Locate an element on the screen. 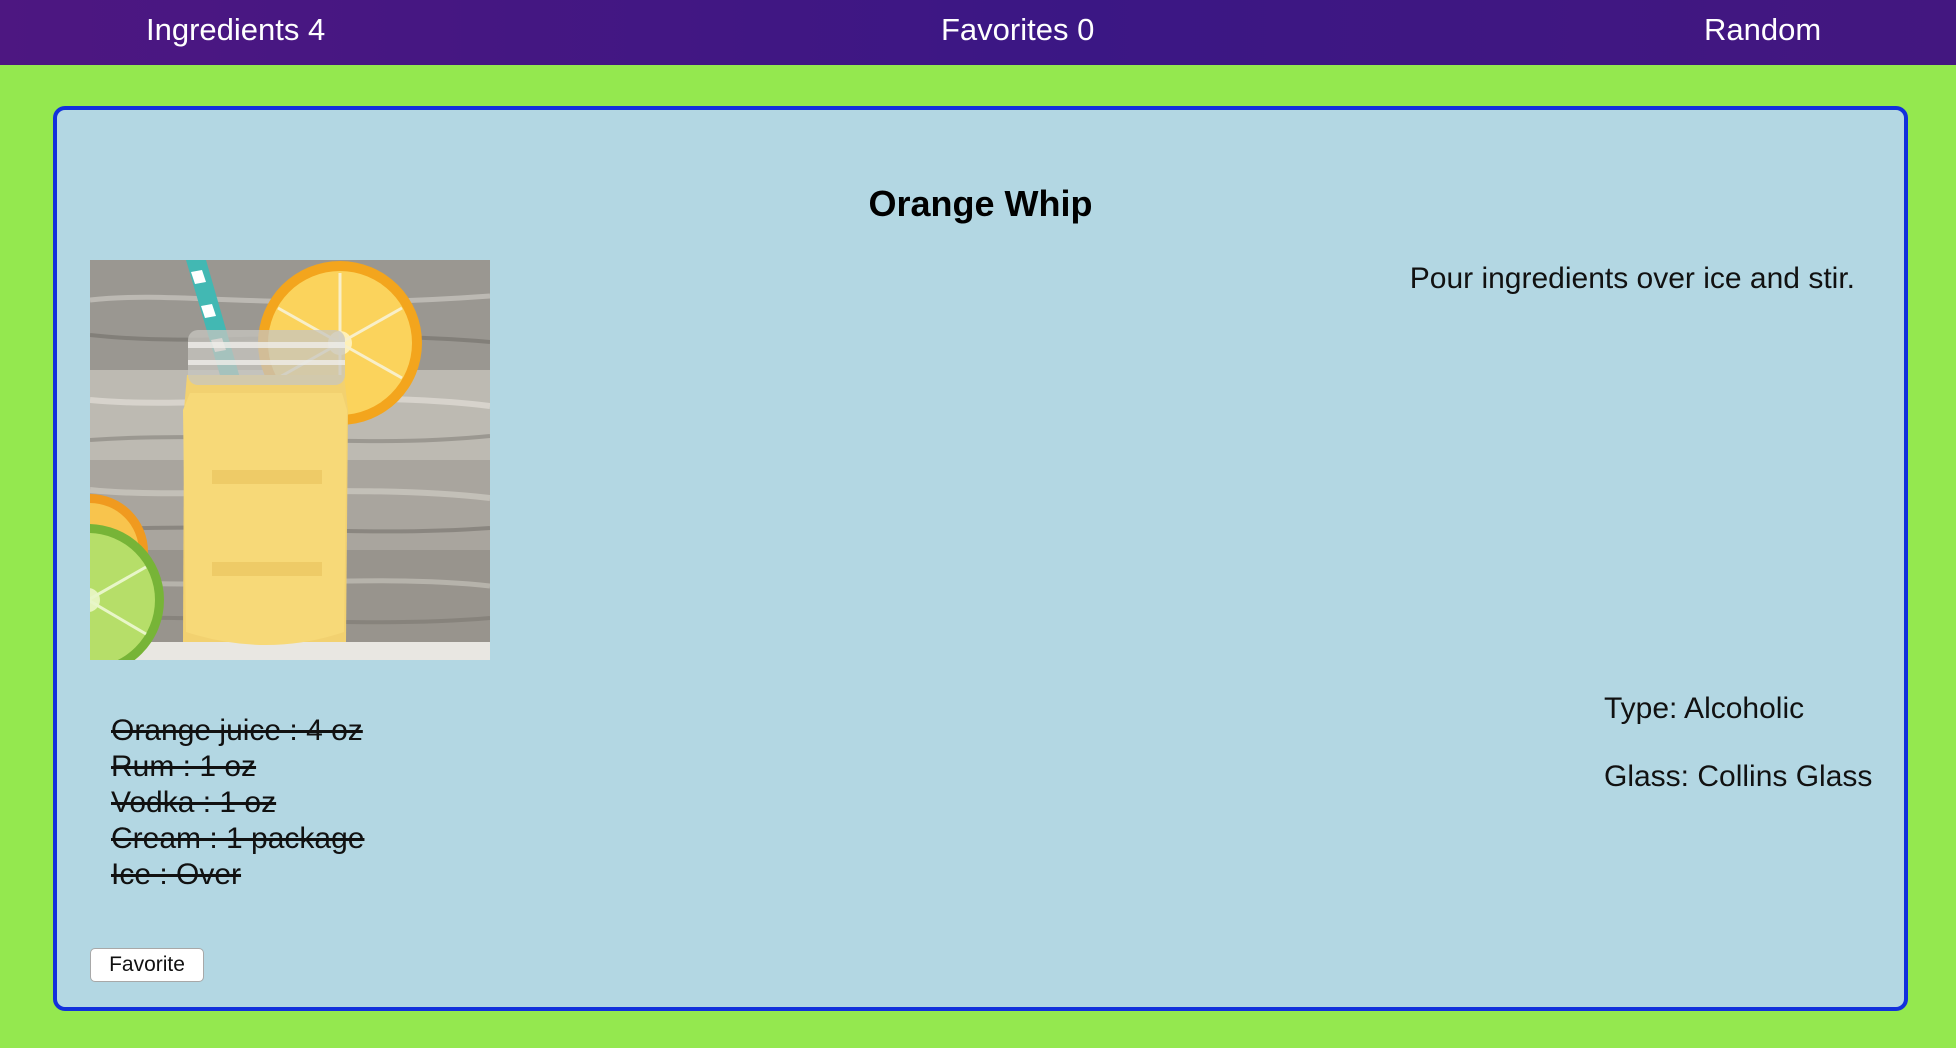 This screenshot has width=1956, height=1048. ingredient-item: Rum : 1 oz is located at coordinates (184, 766).